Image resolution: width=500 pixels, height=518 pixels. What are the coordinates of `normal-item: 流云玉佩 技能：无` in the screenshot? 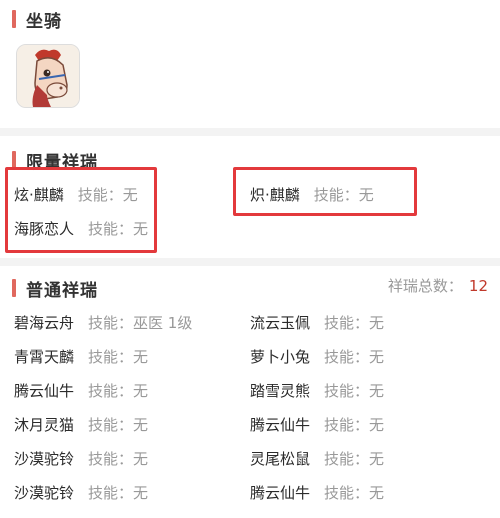 It's located at (317, 322).